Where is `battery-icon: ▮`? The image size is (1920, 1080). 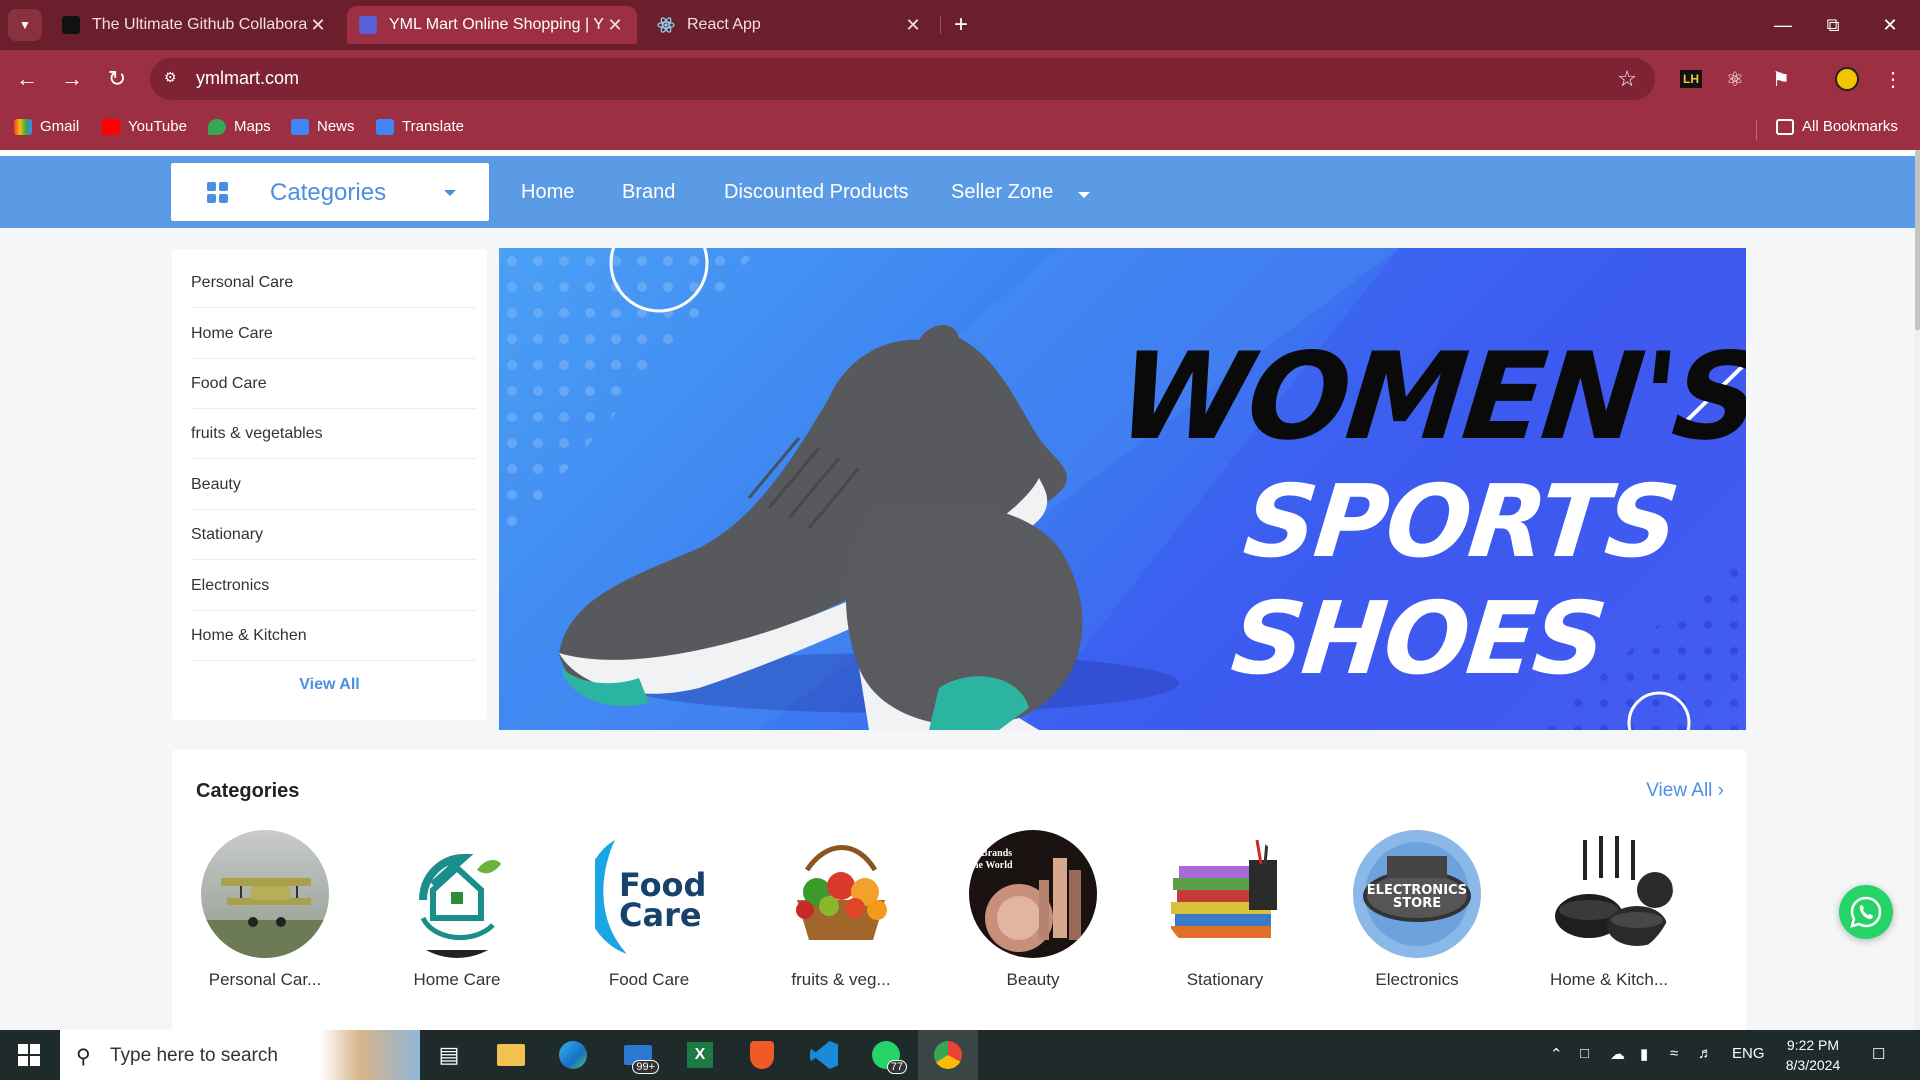
battery-icon: ▮ is located at coordinates (1644, 1054).